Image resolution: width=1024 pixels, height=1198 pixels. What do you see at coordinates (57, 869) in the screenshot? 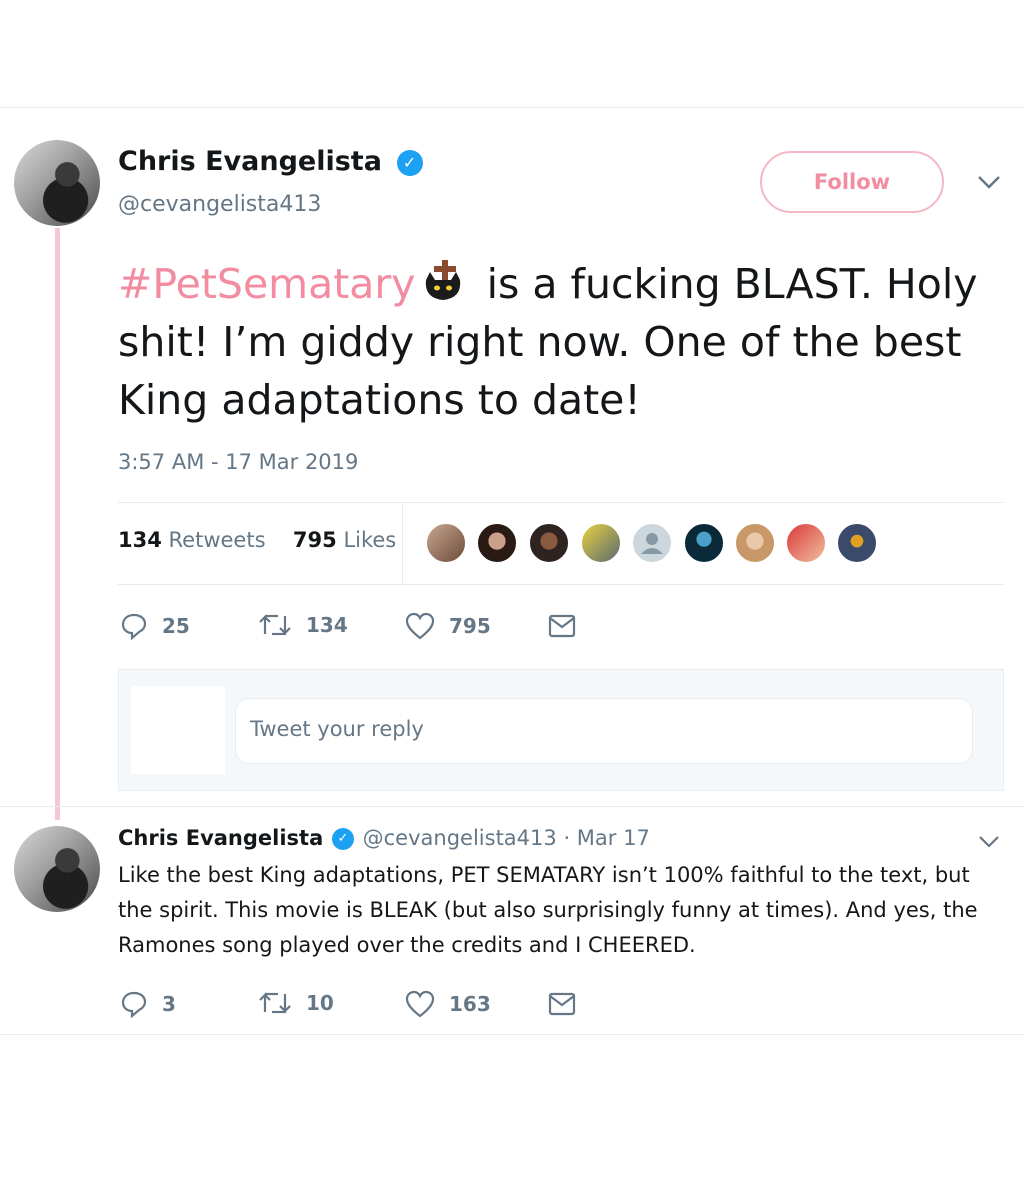
I see `reply-author-avatar` at bounding box center [57, 869].